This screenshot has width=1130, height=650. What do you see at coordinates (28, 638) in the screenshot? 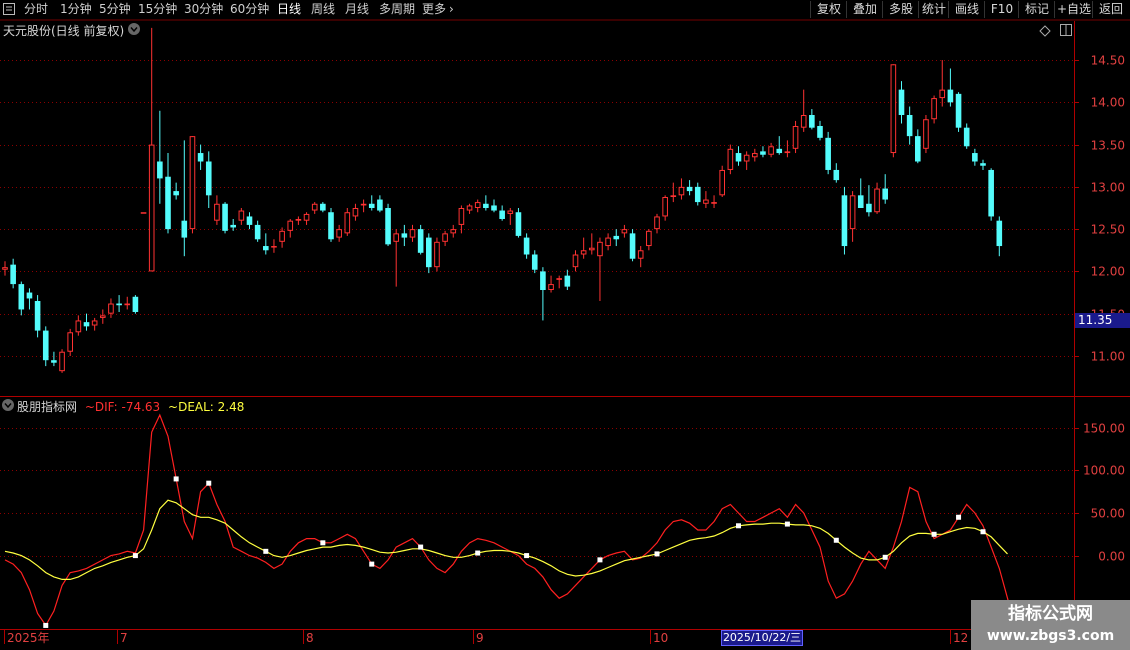
I see `x-tick-label: 2025年` at bounding box center [28, 638].